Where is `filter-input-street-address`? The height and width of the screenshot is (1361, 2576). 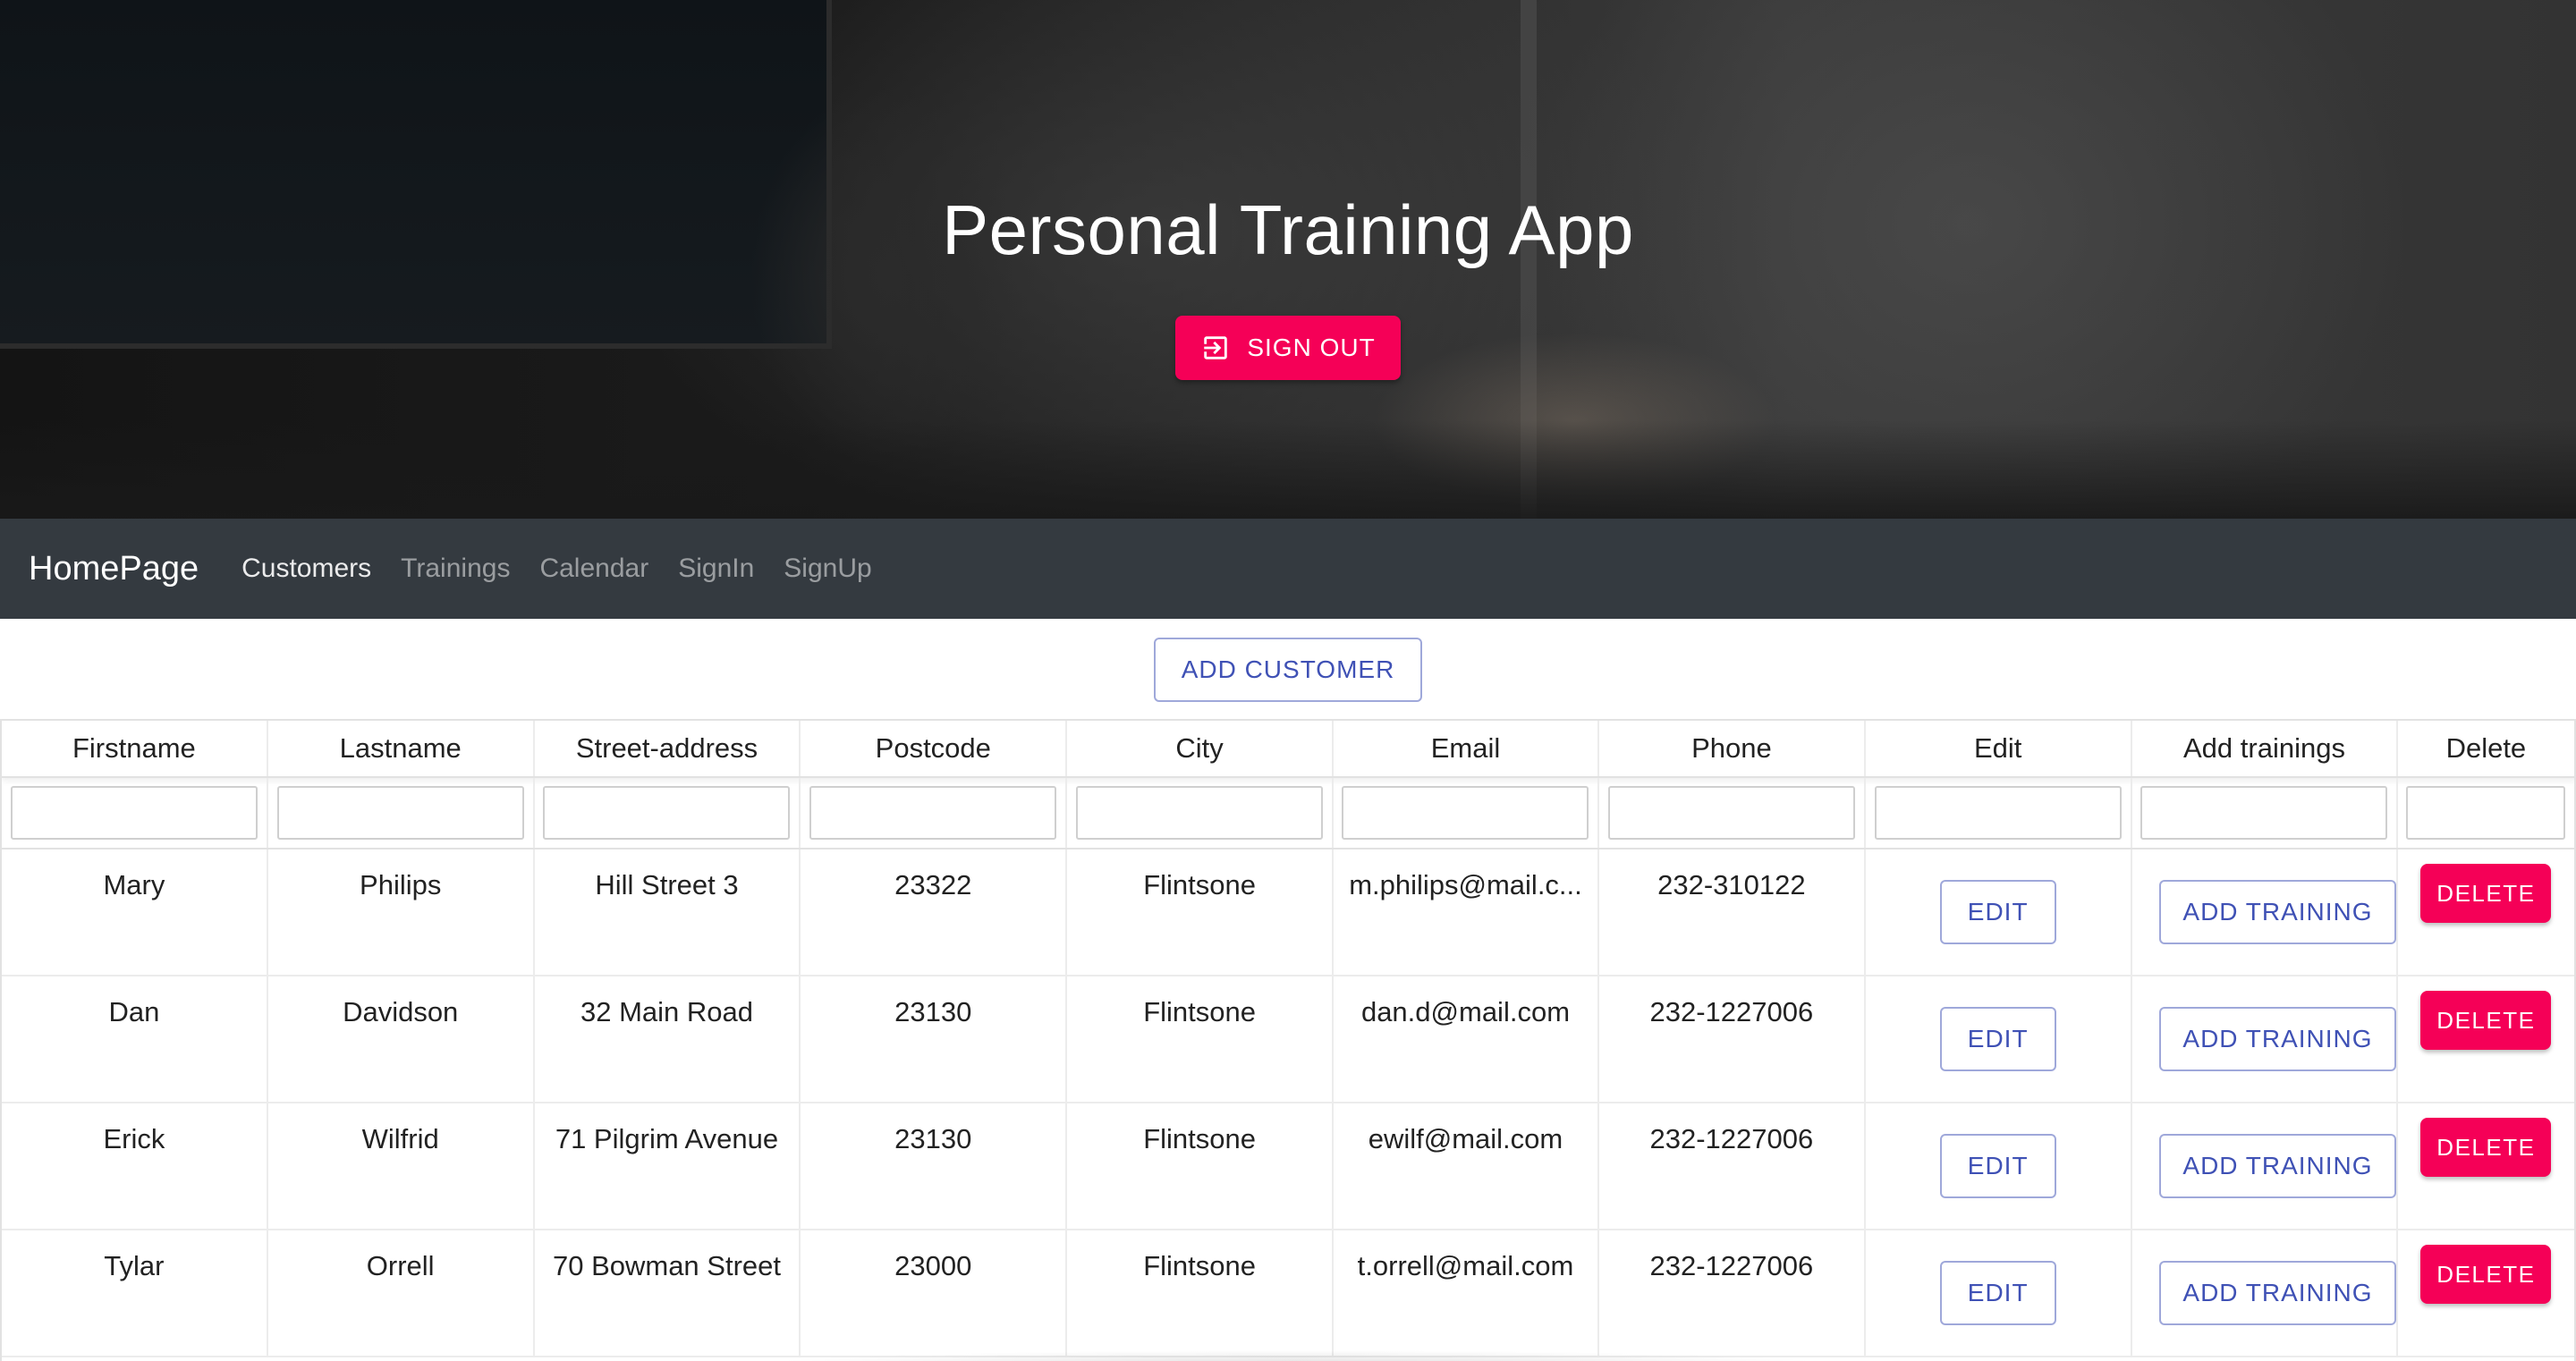
filter-input-street-address is located at coordinates (667, 813).